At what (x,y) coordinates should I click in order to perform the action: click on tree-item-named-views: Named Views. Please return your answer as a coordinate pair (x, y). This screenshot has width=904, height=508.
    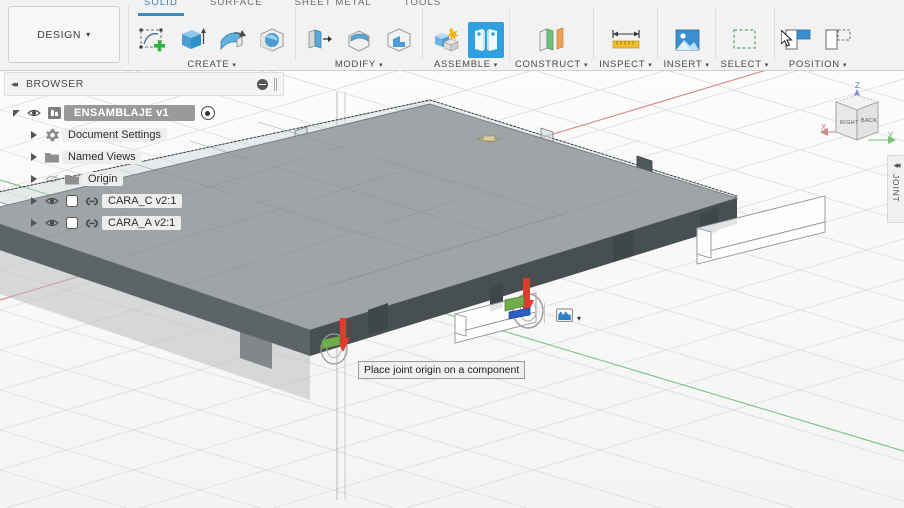
    Looking at the image, I should click on (144, 157).